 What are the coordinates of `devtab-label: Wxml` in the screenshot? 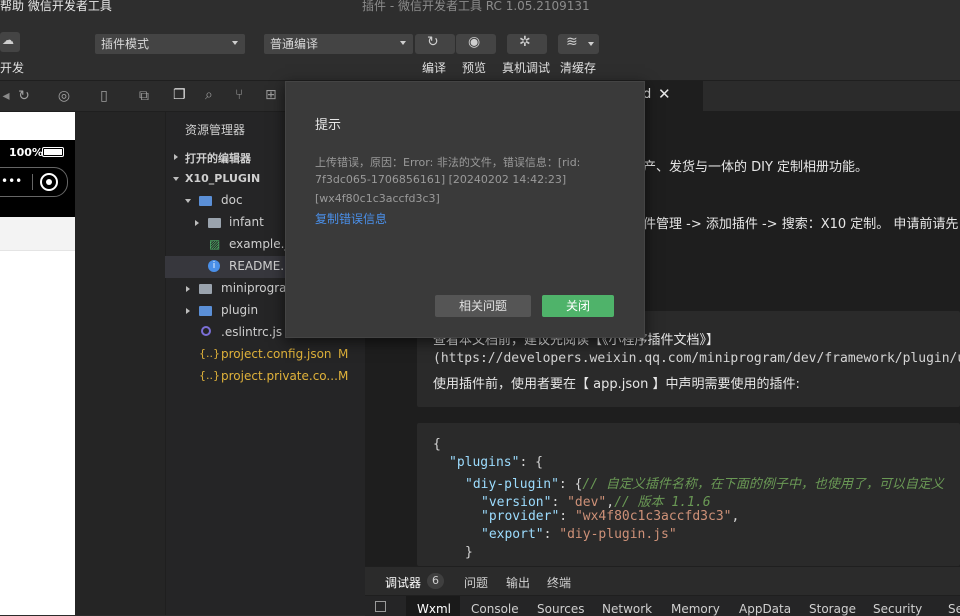 It's located at (434, 609).